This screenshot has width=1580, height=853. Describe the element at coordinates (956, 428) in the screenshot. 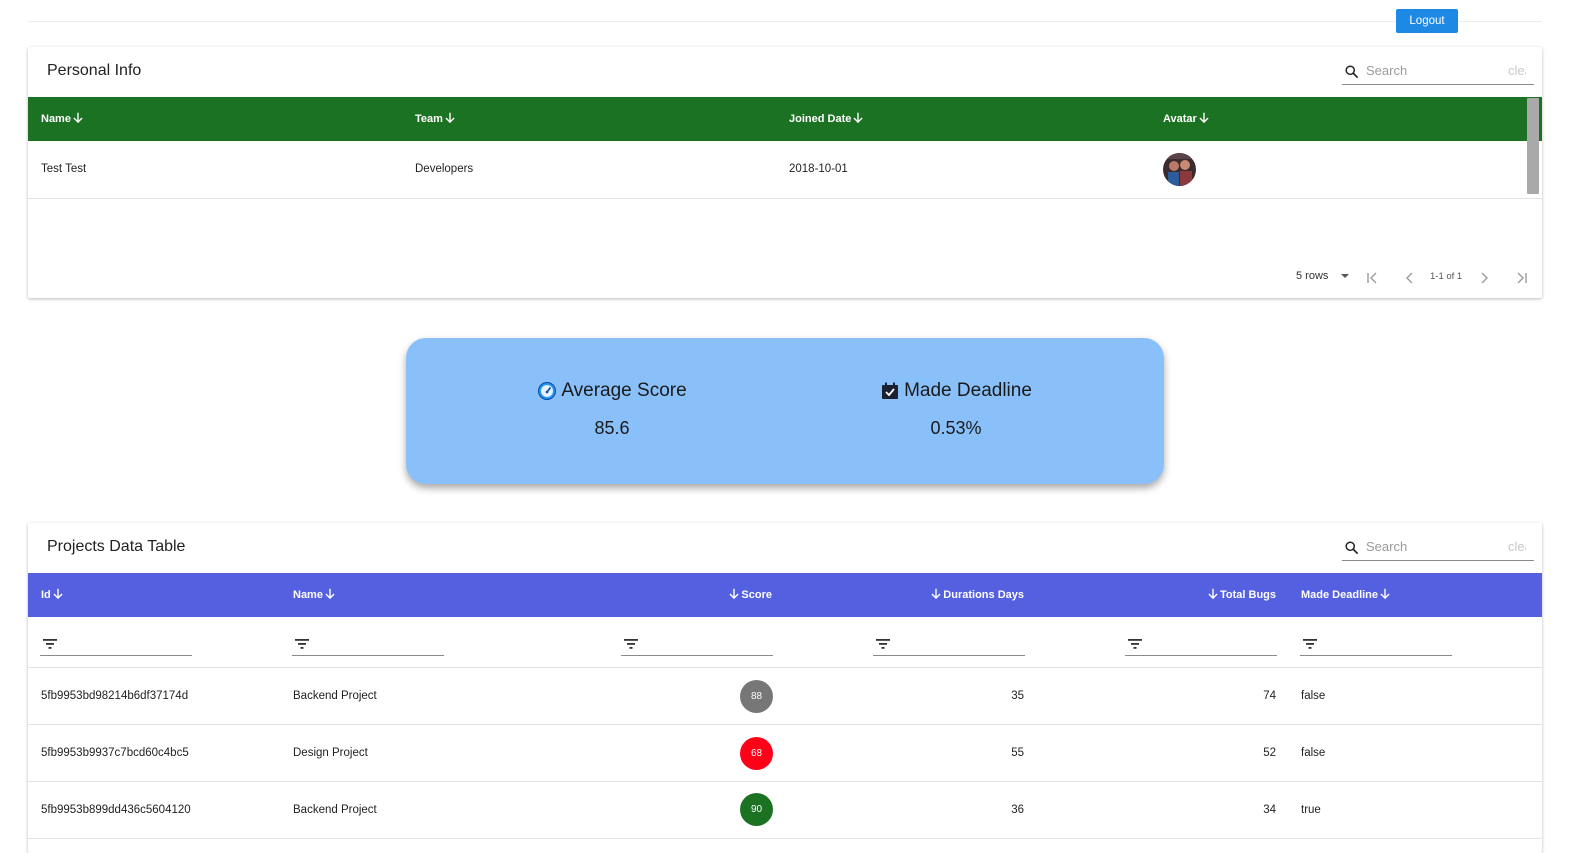

I see `made-deadline-value: 0.53%` at that location.